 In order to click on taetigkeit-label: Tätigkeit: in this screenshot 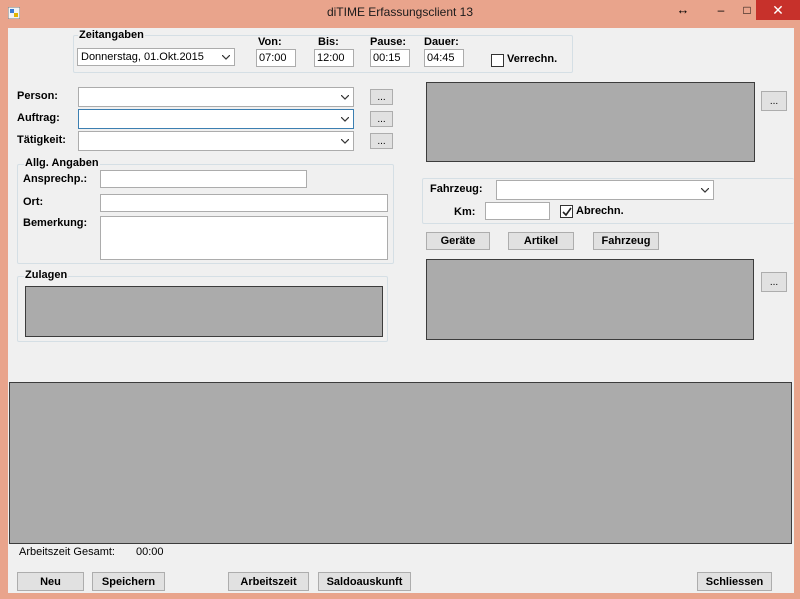, I will do `click(41, 140)`.